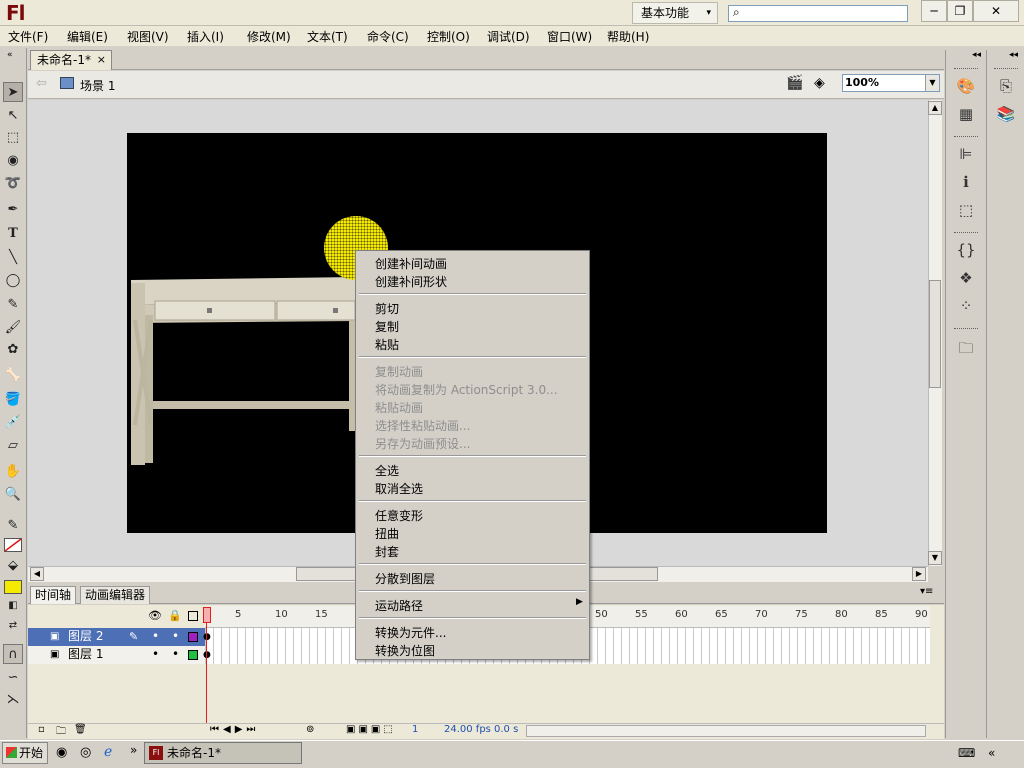  I want to click on menu-distribute-to-layers: 分散到图层, so click(405, 578).